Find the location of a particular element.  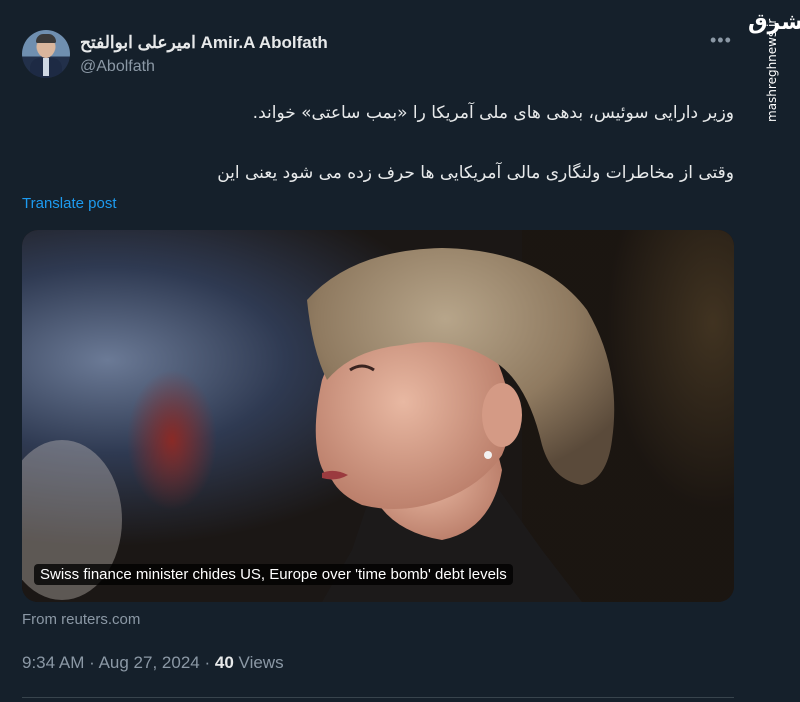

author-handle: @Abolfath is located at coordinates (117, 67).